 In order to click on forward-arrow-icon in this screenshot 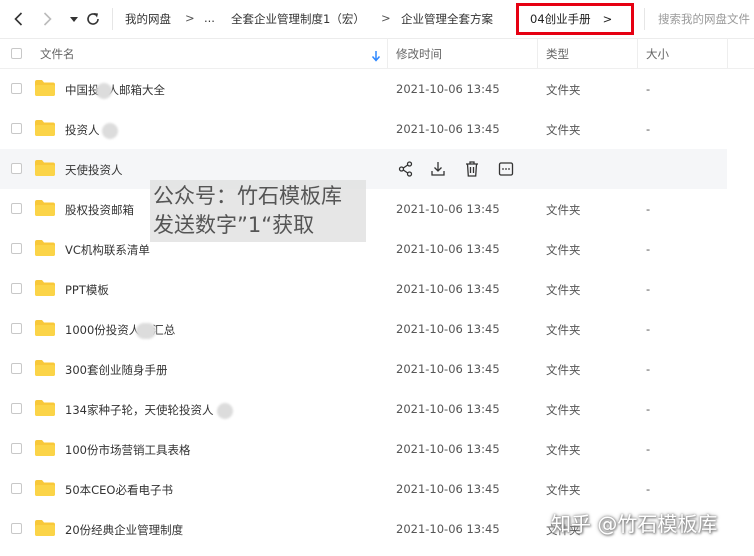, I will do `click(47, 19)`.